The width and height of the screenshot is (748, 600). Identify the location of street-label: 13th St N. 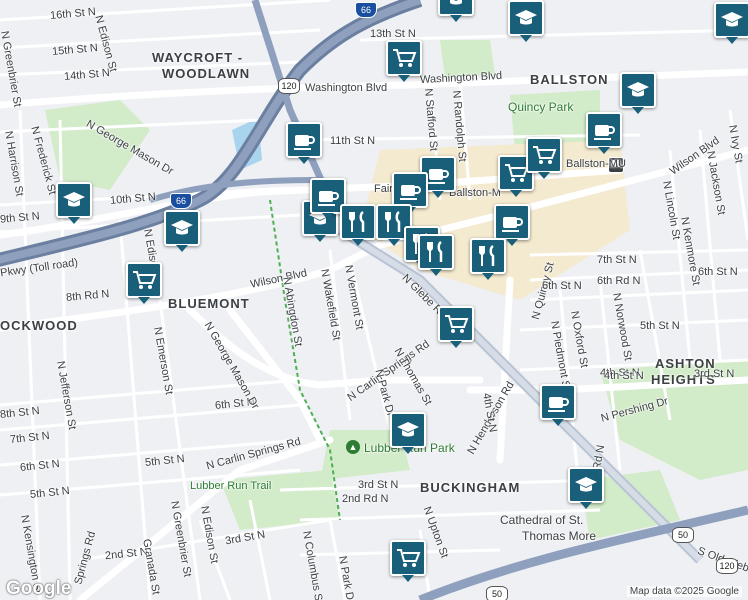
(393, 34).